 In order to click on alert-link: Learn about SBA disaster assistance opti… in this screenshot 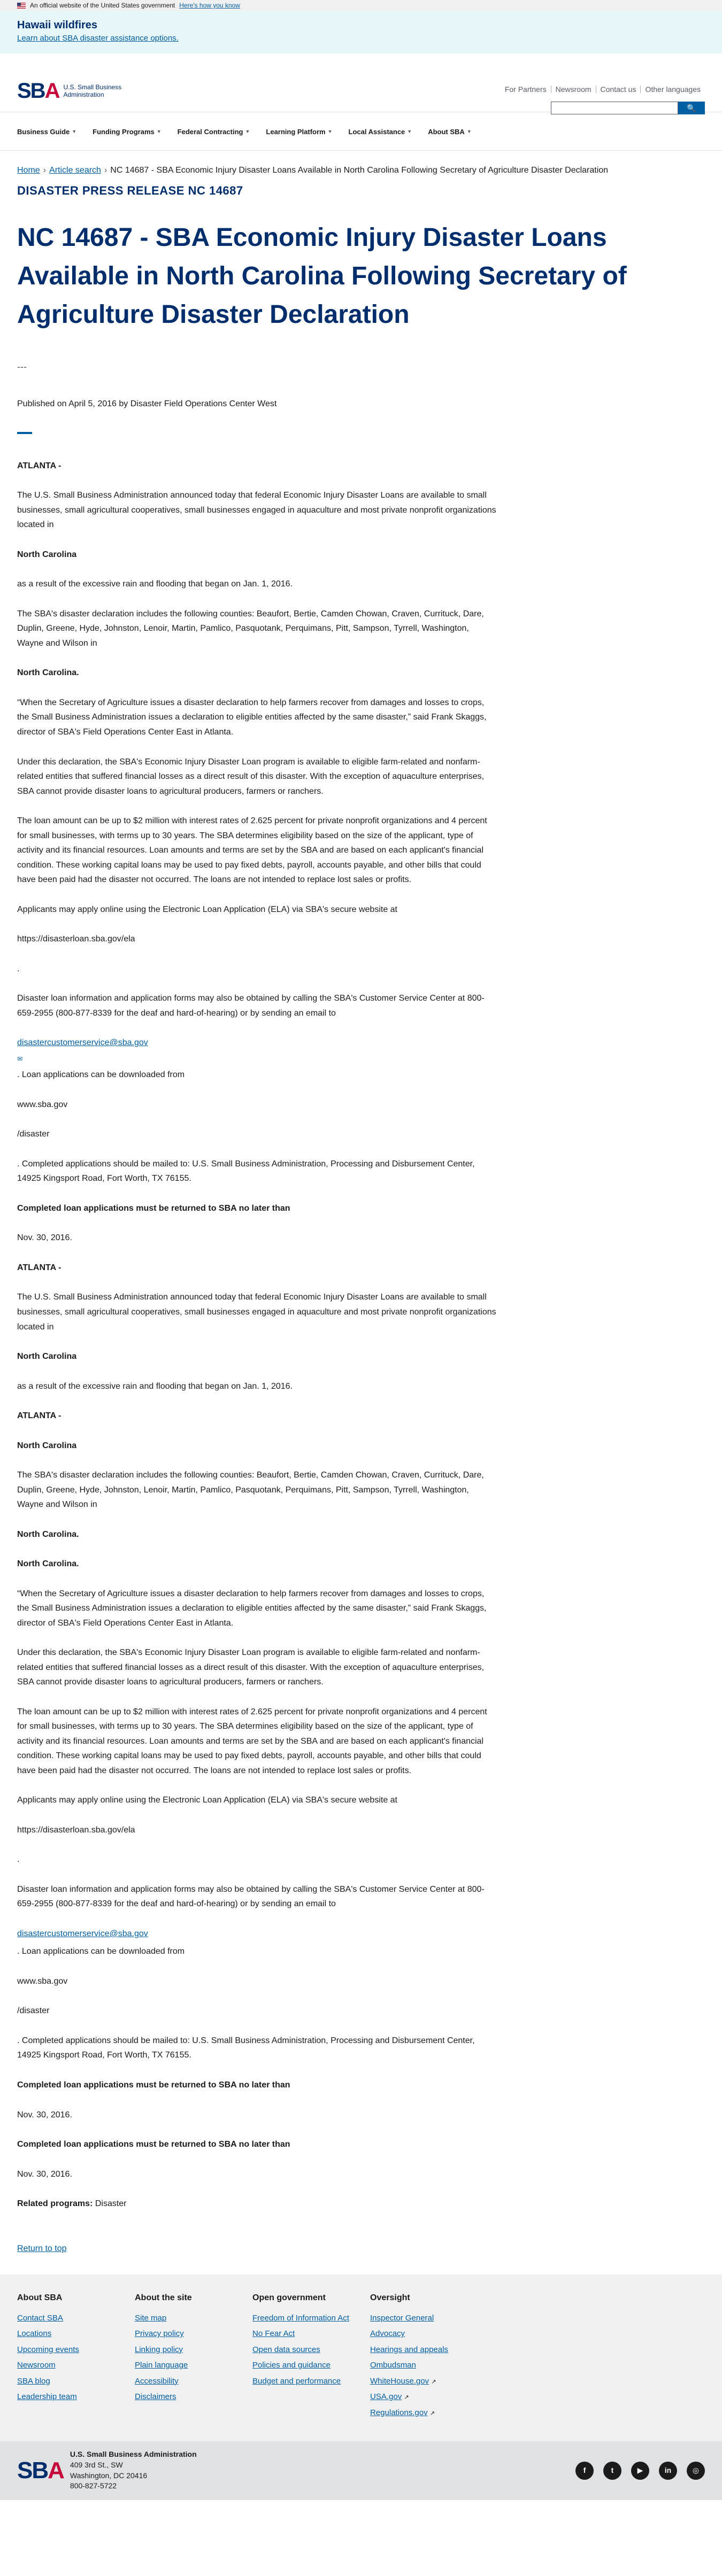, I will do `click(98, 38)`.